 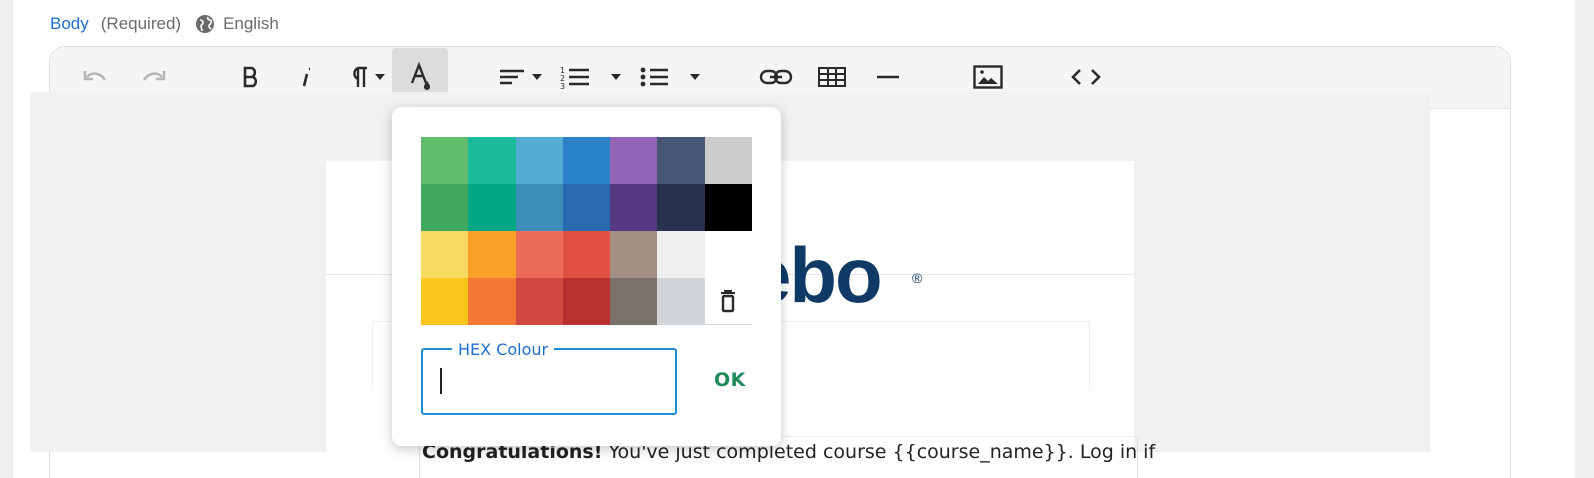 I want to click on field-label-row: Body (Required) English, so click(x=164, y=24).